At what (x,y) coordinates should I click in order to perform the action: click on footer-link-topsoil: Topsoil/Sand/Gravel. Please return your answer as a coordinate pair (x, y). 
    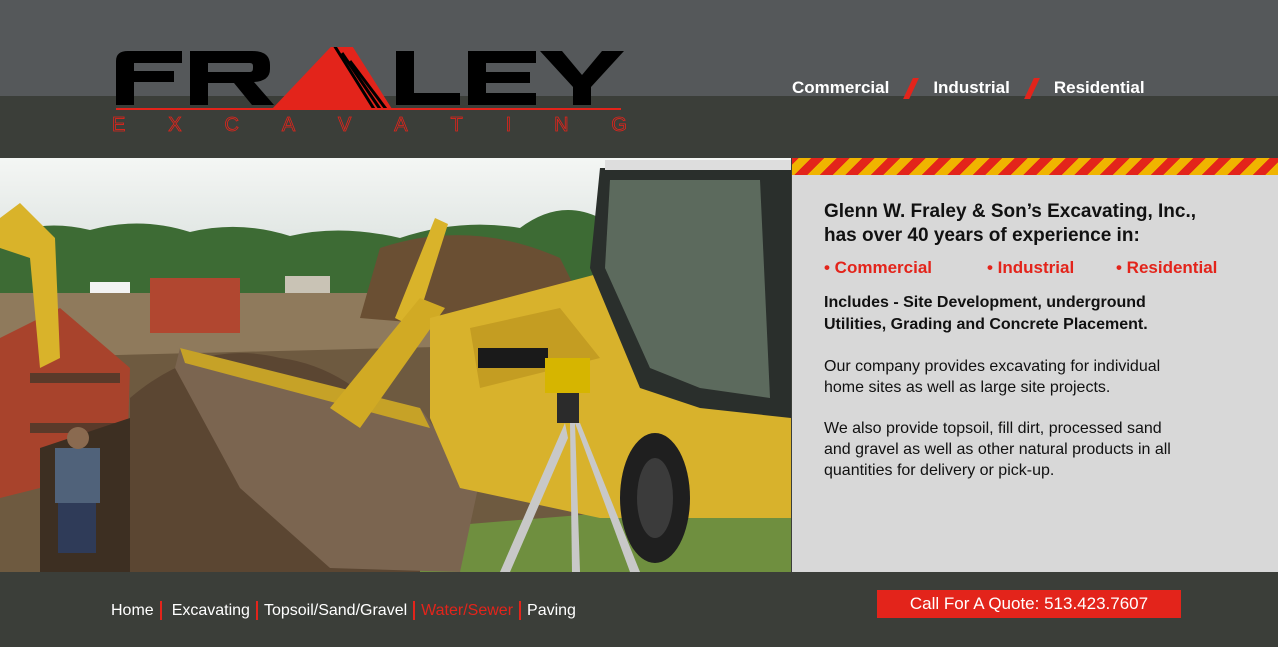
    Looking at the image, I should click on (335, 611).